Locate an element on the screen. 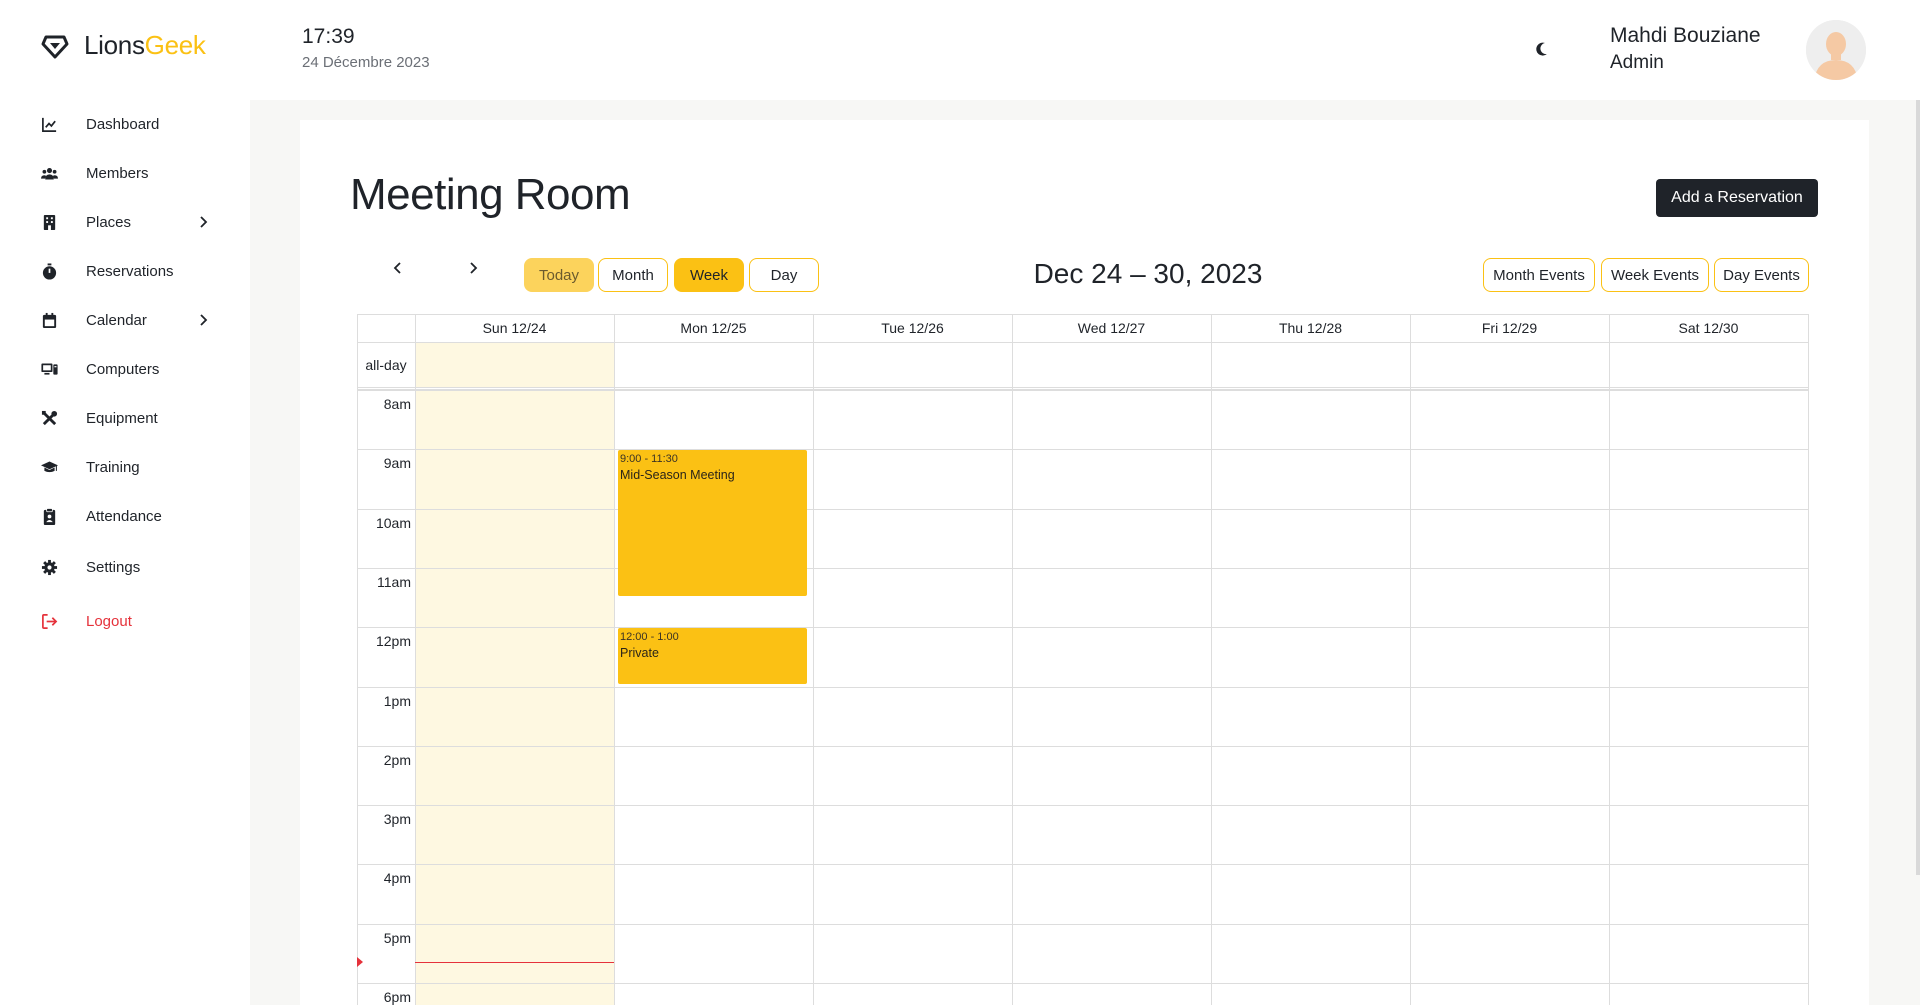  day-header: Tue 12/26 is located at coordinates (912, 328).